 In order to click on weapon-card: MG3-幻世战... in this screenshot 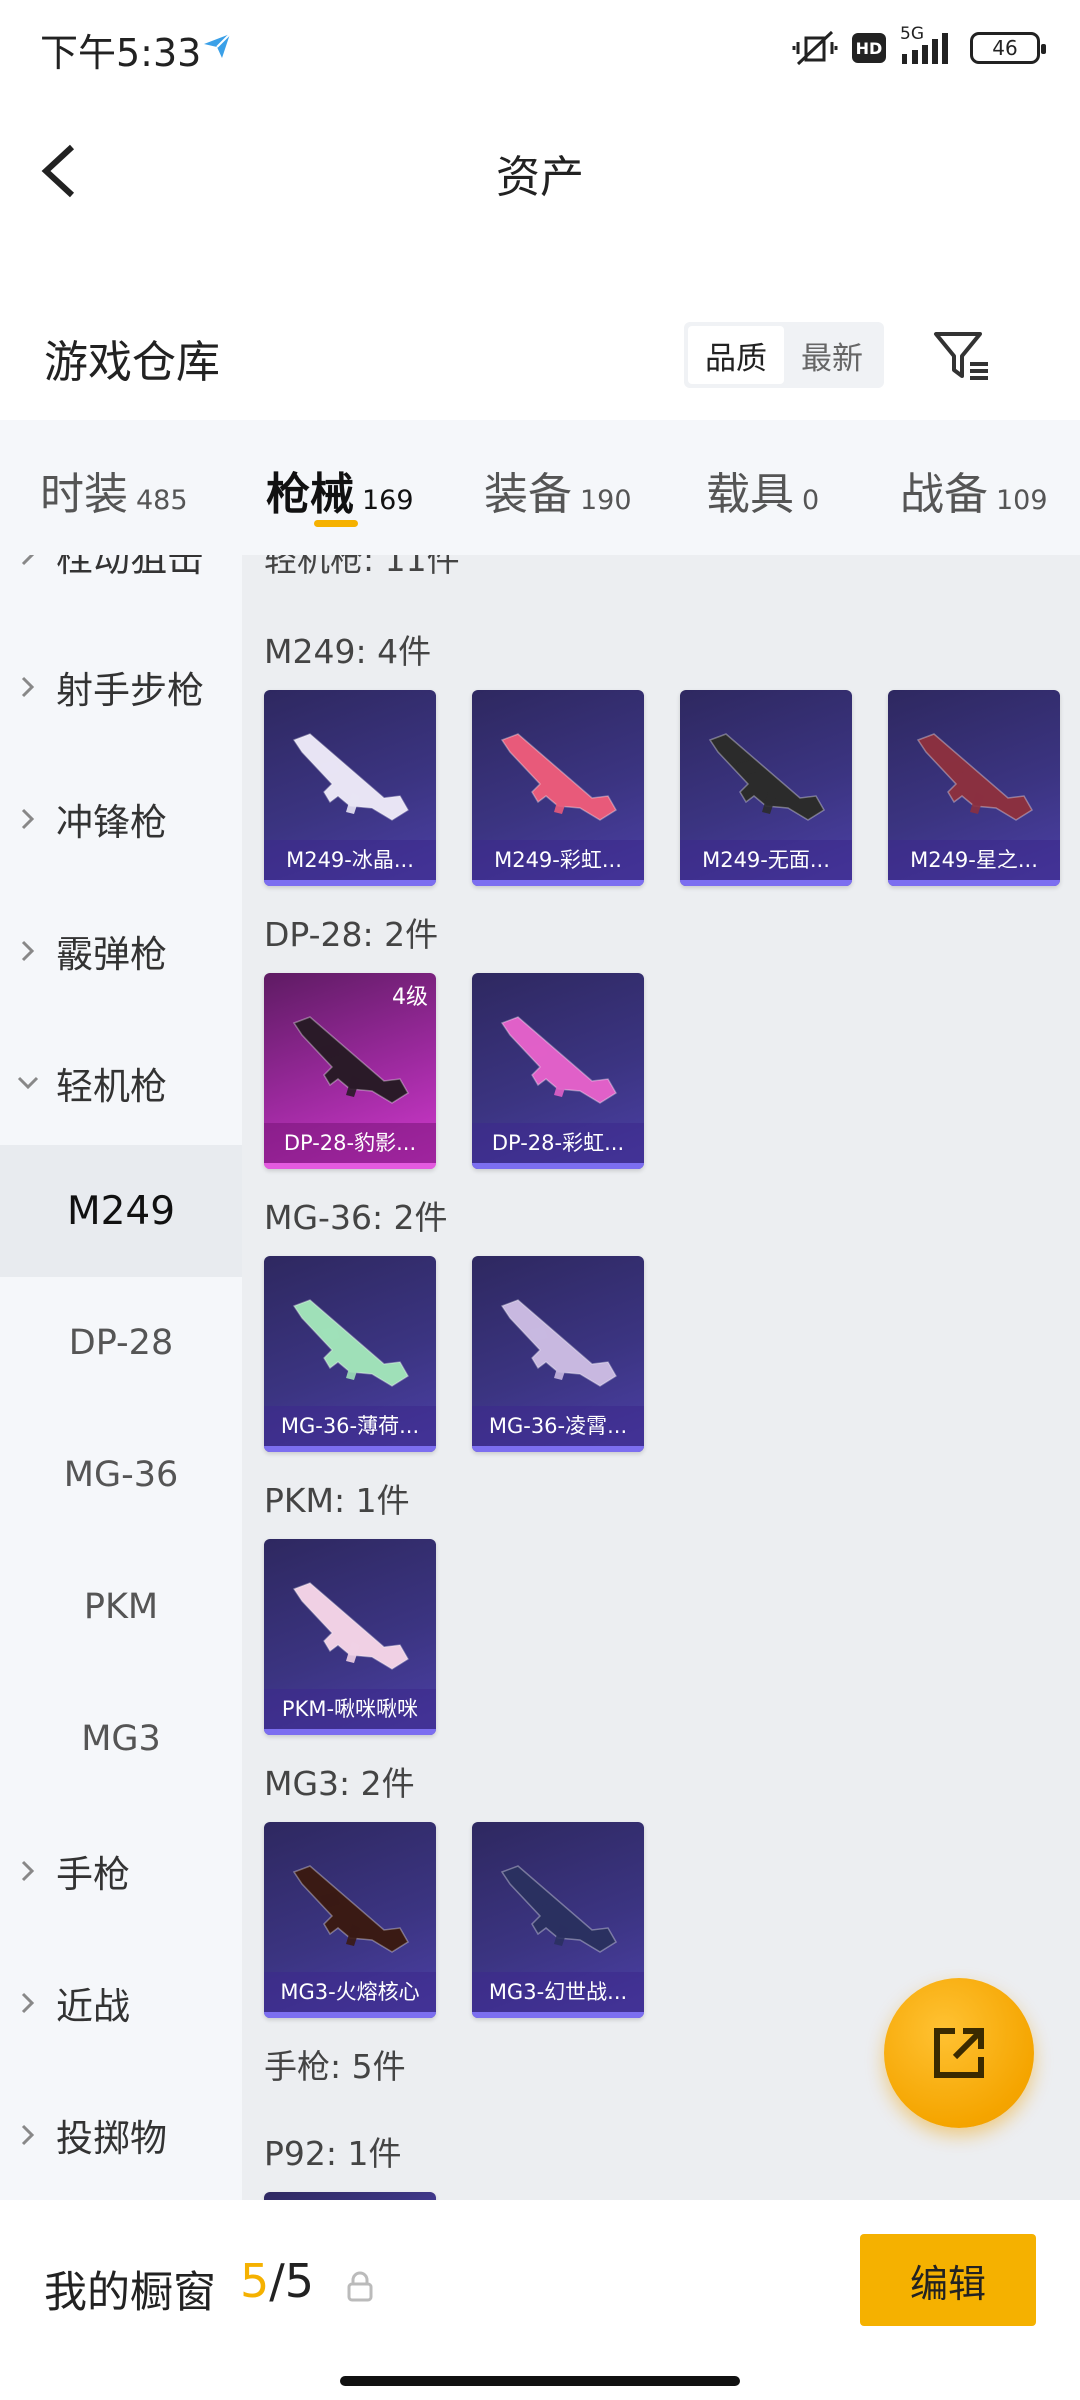, I will do `click(558, 1920)`.